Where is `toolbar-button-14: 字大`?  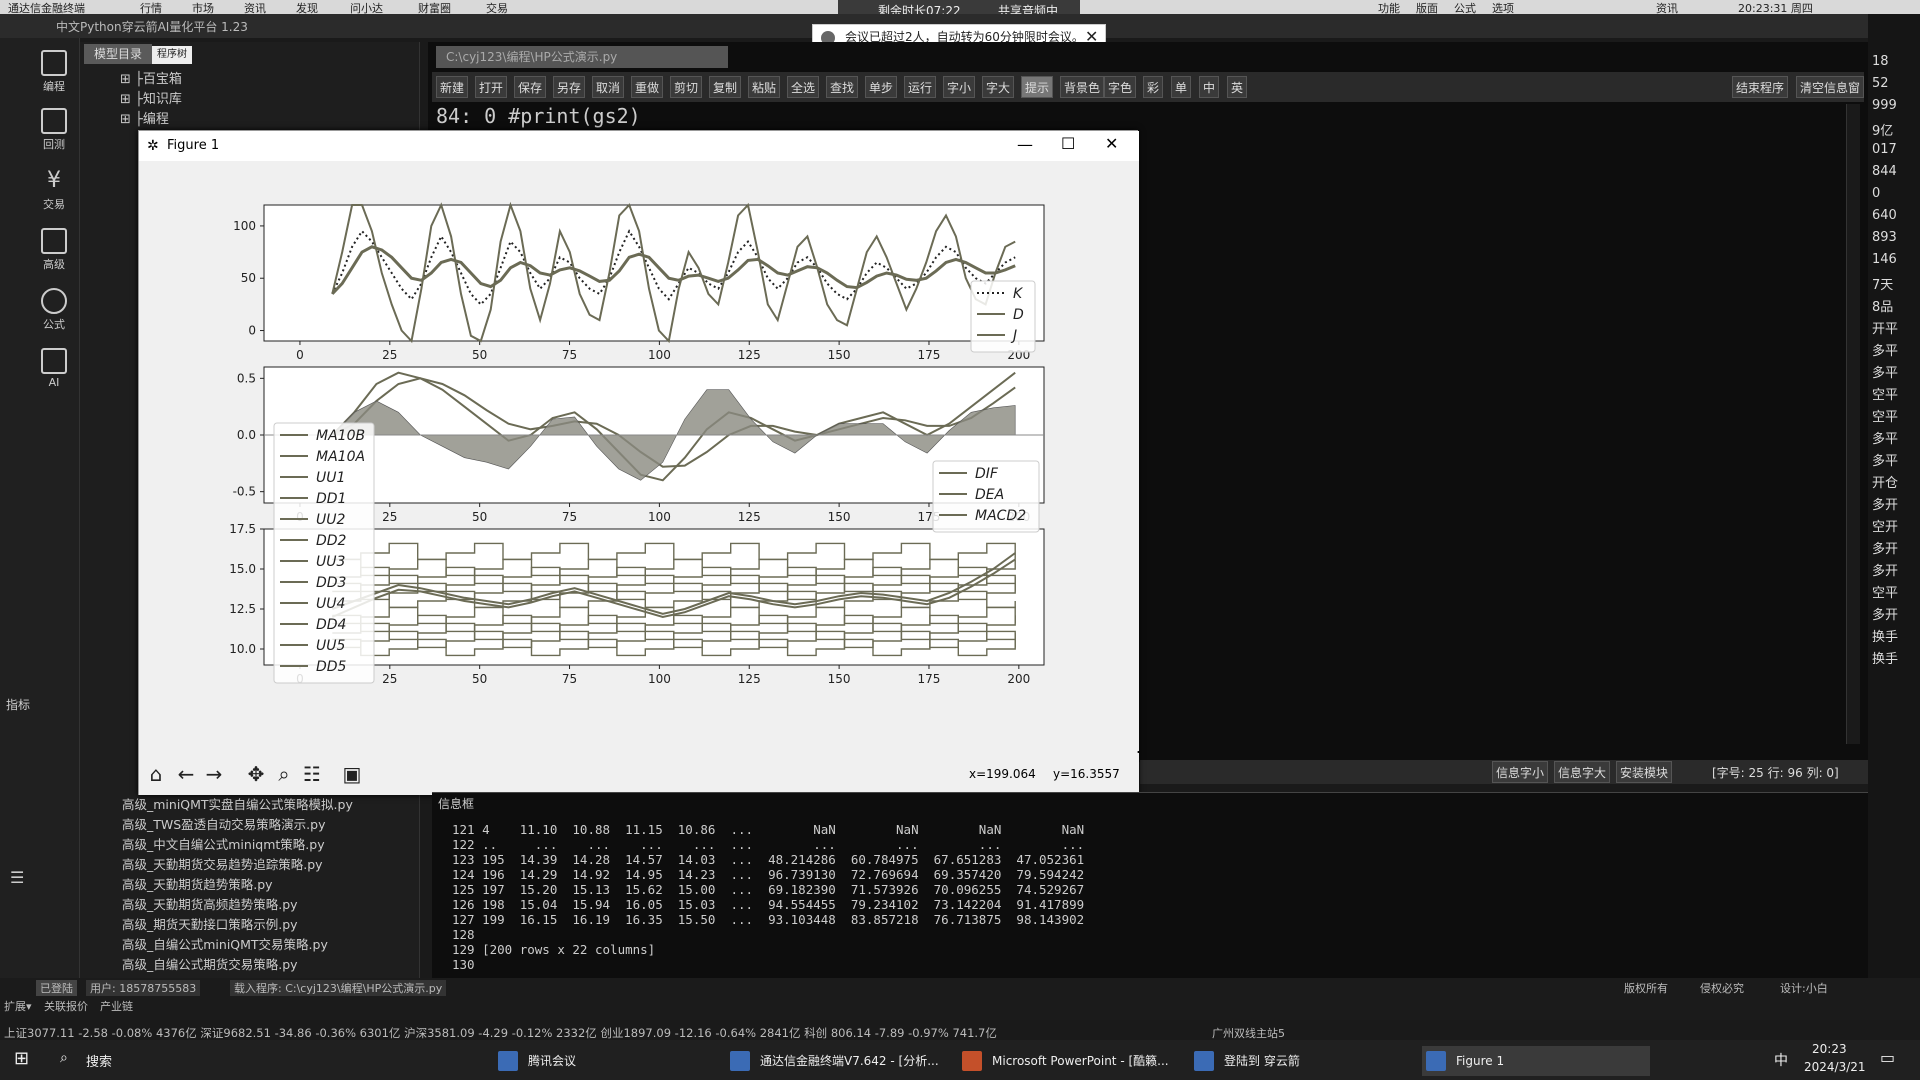
toolbar-button-14: 字大 is located at coordinates (998, 87).